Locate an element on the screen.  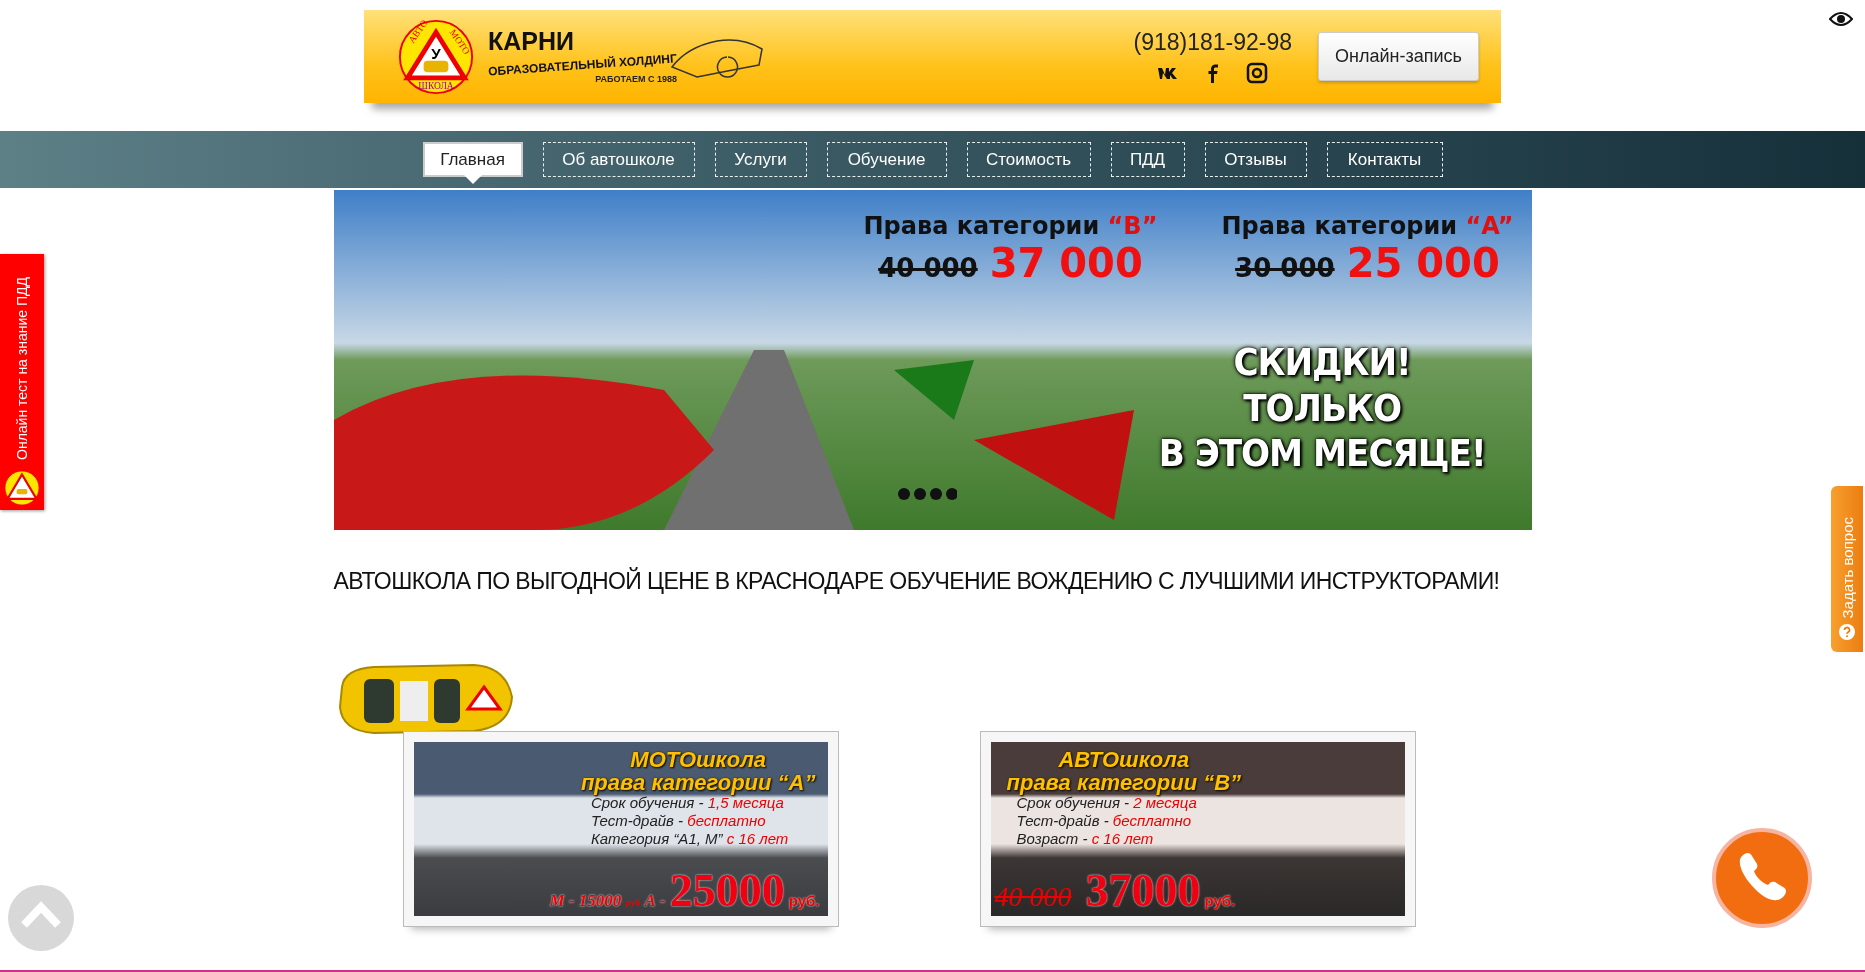
nav-tab: Стоимость is located at coordinates (1028, 159).